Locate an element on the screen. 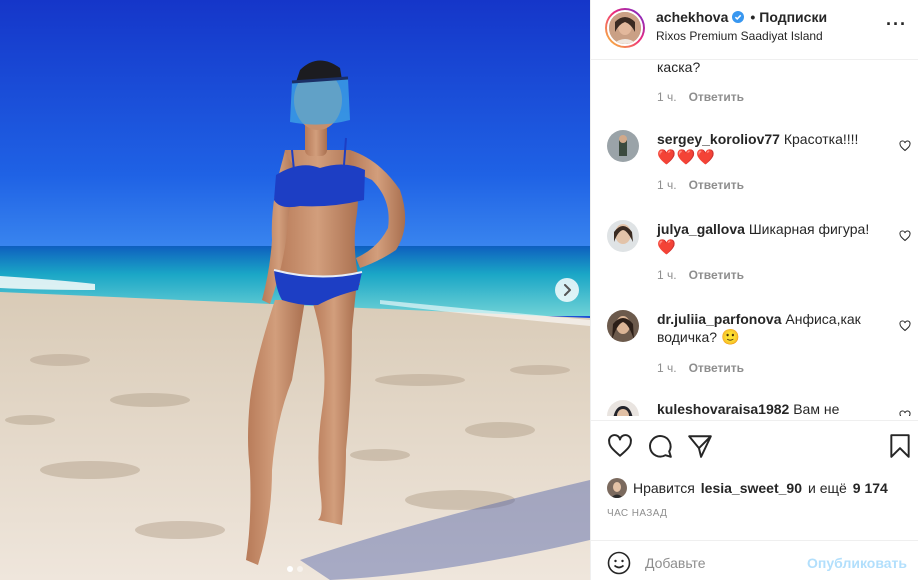 This screenshot has height=580, width=918. emoji-smiley-icon is located at coordinates (619, 563).